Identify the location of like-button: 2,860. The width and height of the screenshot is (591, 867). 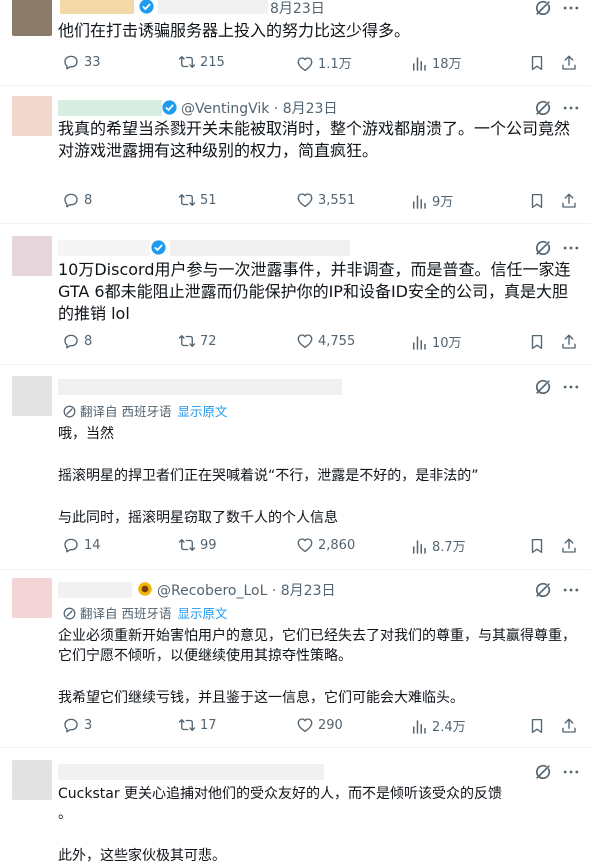
(325, 547).